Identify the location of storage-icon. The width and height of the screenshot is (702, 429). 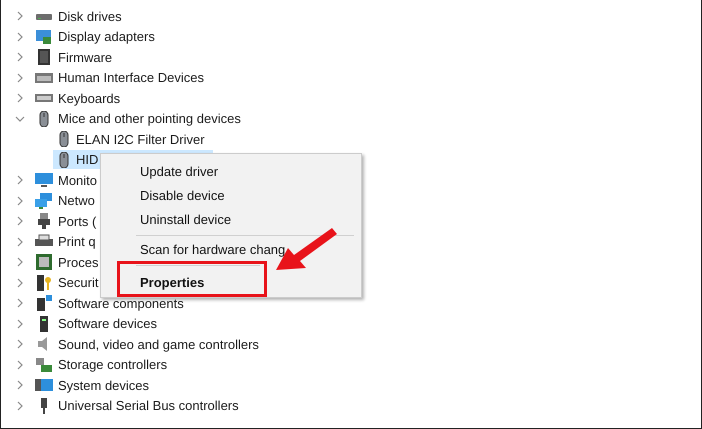
(44, 364).